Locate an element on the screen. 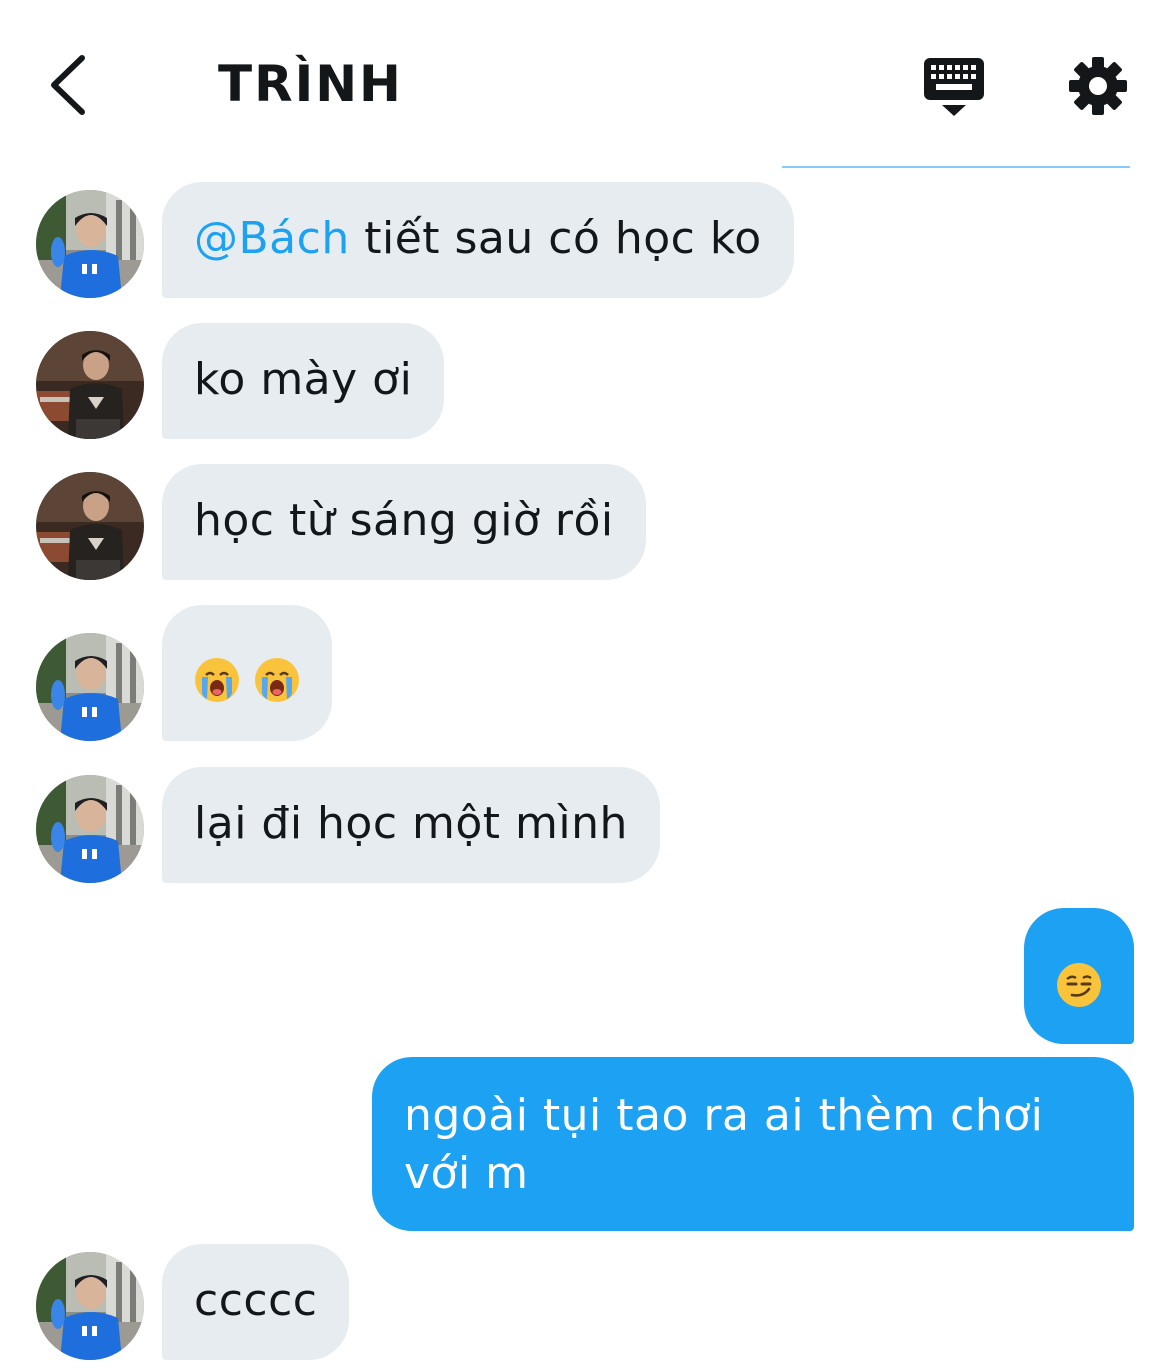  back-button is located at coordinates (69, 85).